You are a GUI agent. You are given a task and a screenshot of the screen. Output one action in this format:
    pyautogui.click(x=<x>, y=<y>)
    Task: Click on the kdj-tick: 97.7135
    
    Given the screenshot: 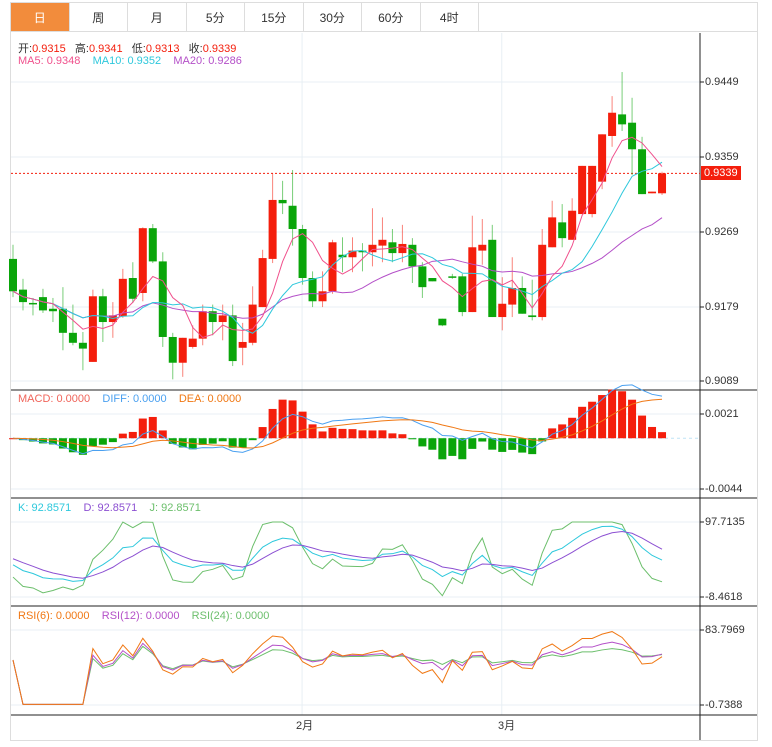 What is the action you would take?
    pyautogui.click(x=725, y=522)
    